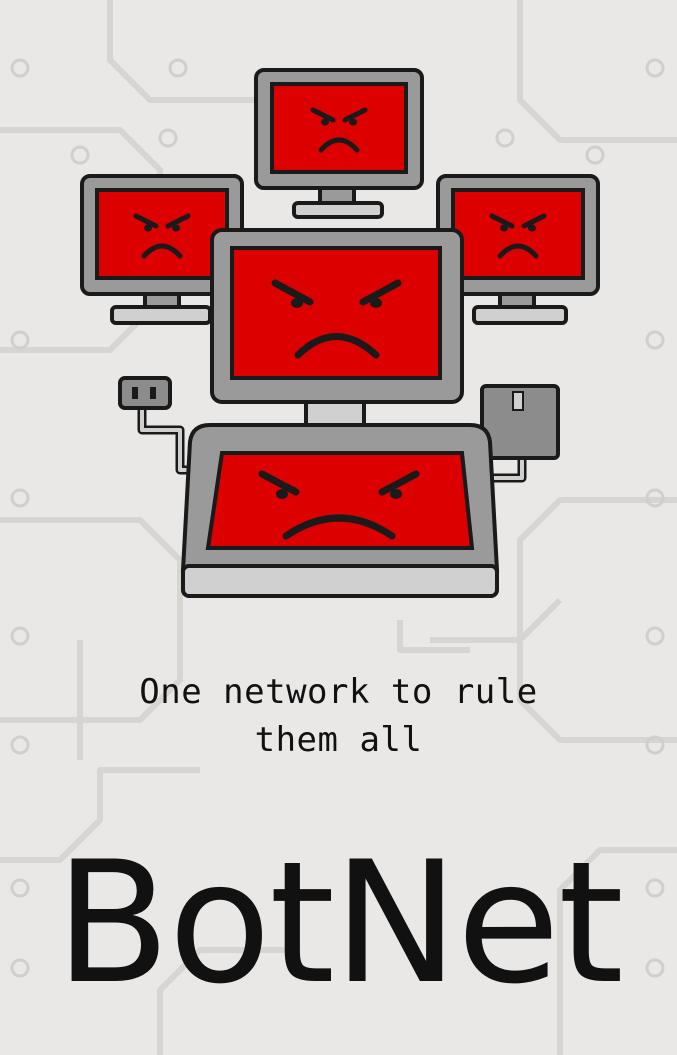 The width and height of the screenshot is (677, 1055). Describe the element at coordinates (338, 740) in the screenshot. I see `tagline-line-2: them all` at that location.